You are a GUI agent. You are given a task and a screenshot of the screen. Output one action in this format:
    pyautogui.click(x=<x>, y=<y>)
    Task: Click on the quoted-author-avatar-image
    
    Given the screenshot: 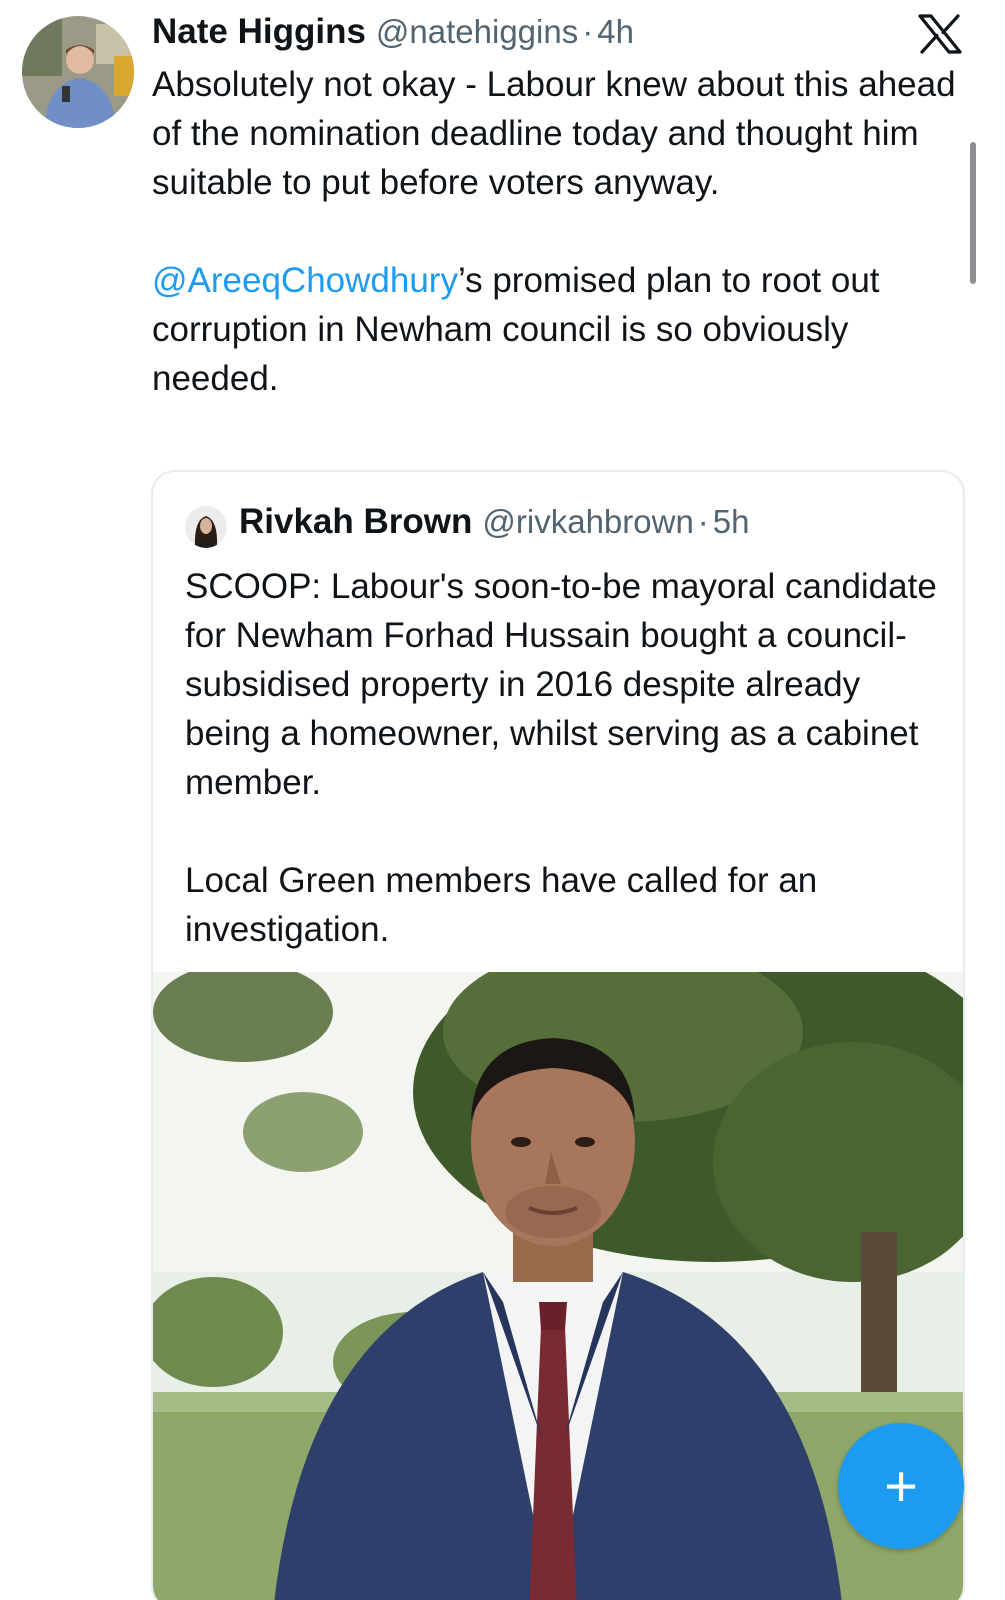 What is the action you would take?
    pyautogui.click(x=206, y=527)
    